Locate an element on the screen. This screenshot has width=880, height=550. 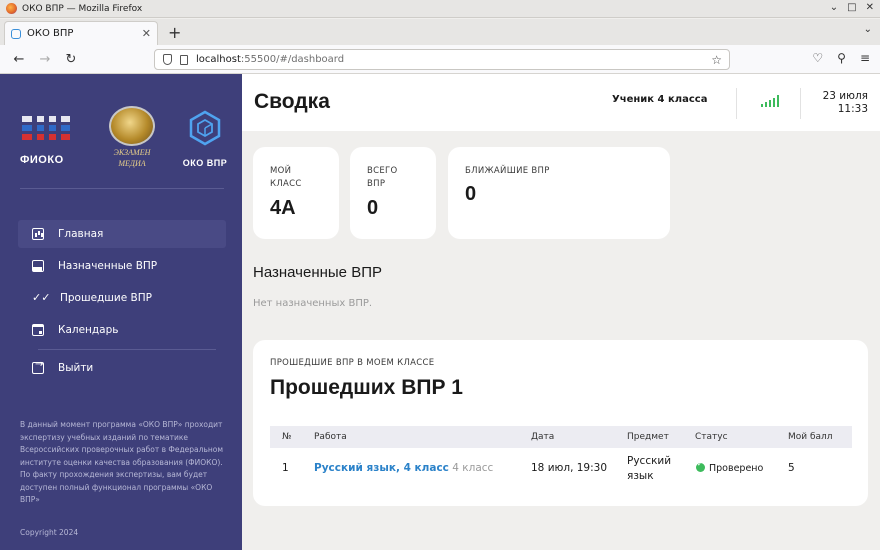
browser-tab: ОКО ВПР ✕ is located at coordinates (81, 33).